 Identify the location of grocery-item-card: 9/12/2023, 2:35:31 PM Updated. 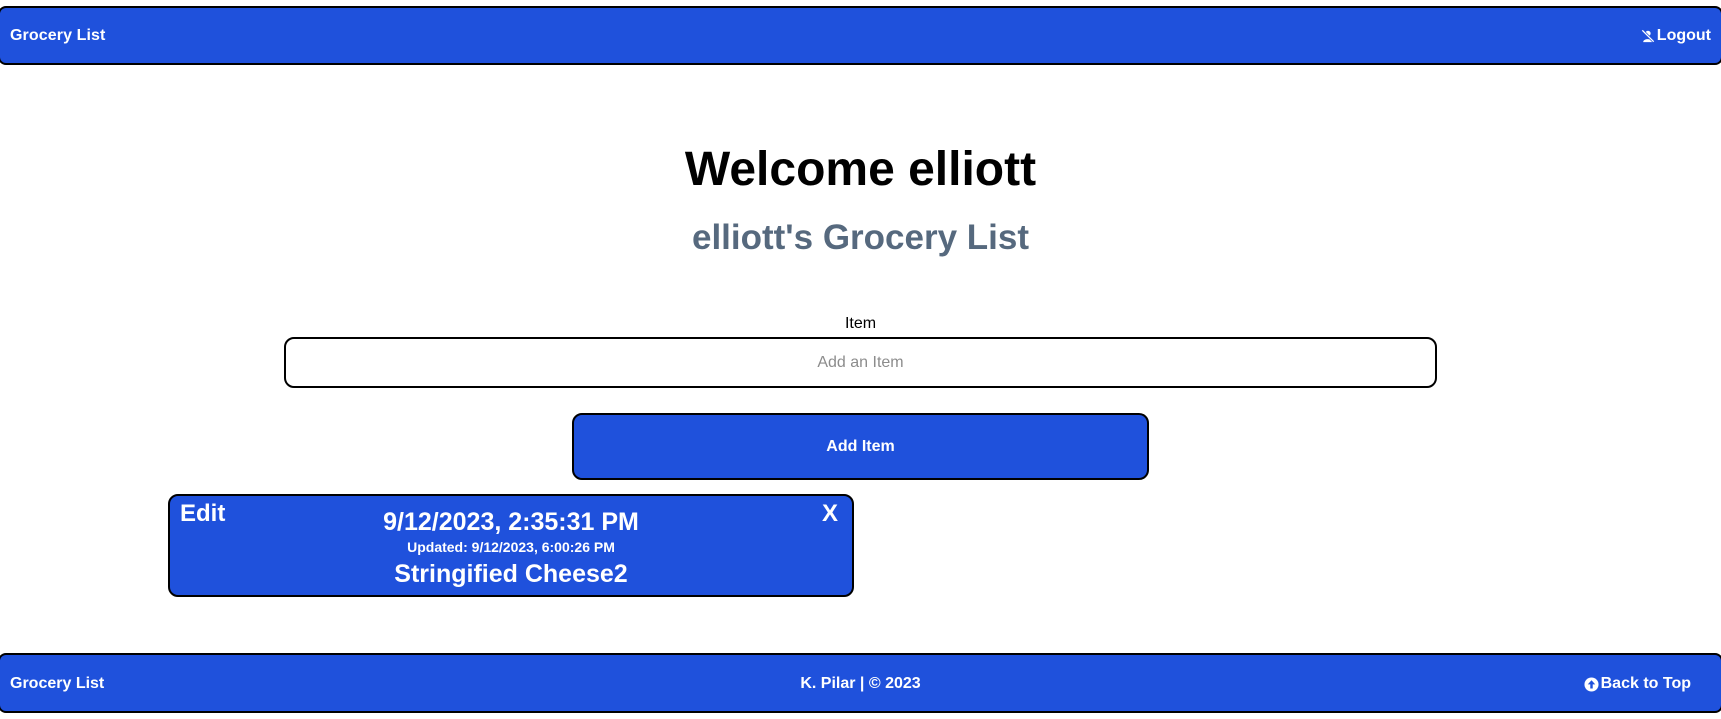
(511, 545).